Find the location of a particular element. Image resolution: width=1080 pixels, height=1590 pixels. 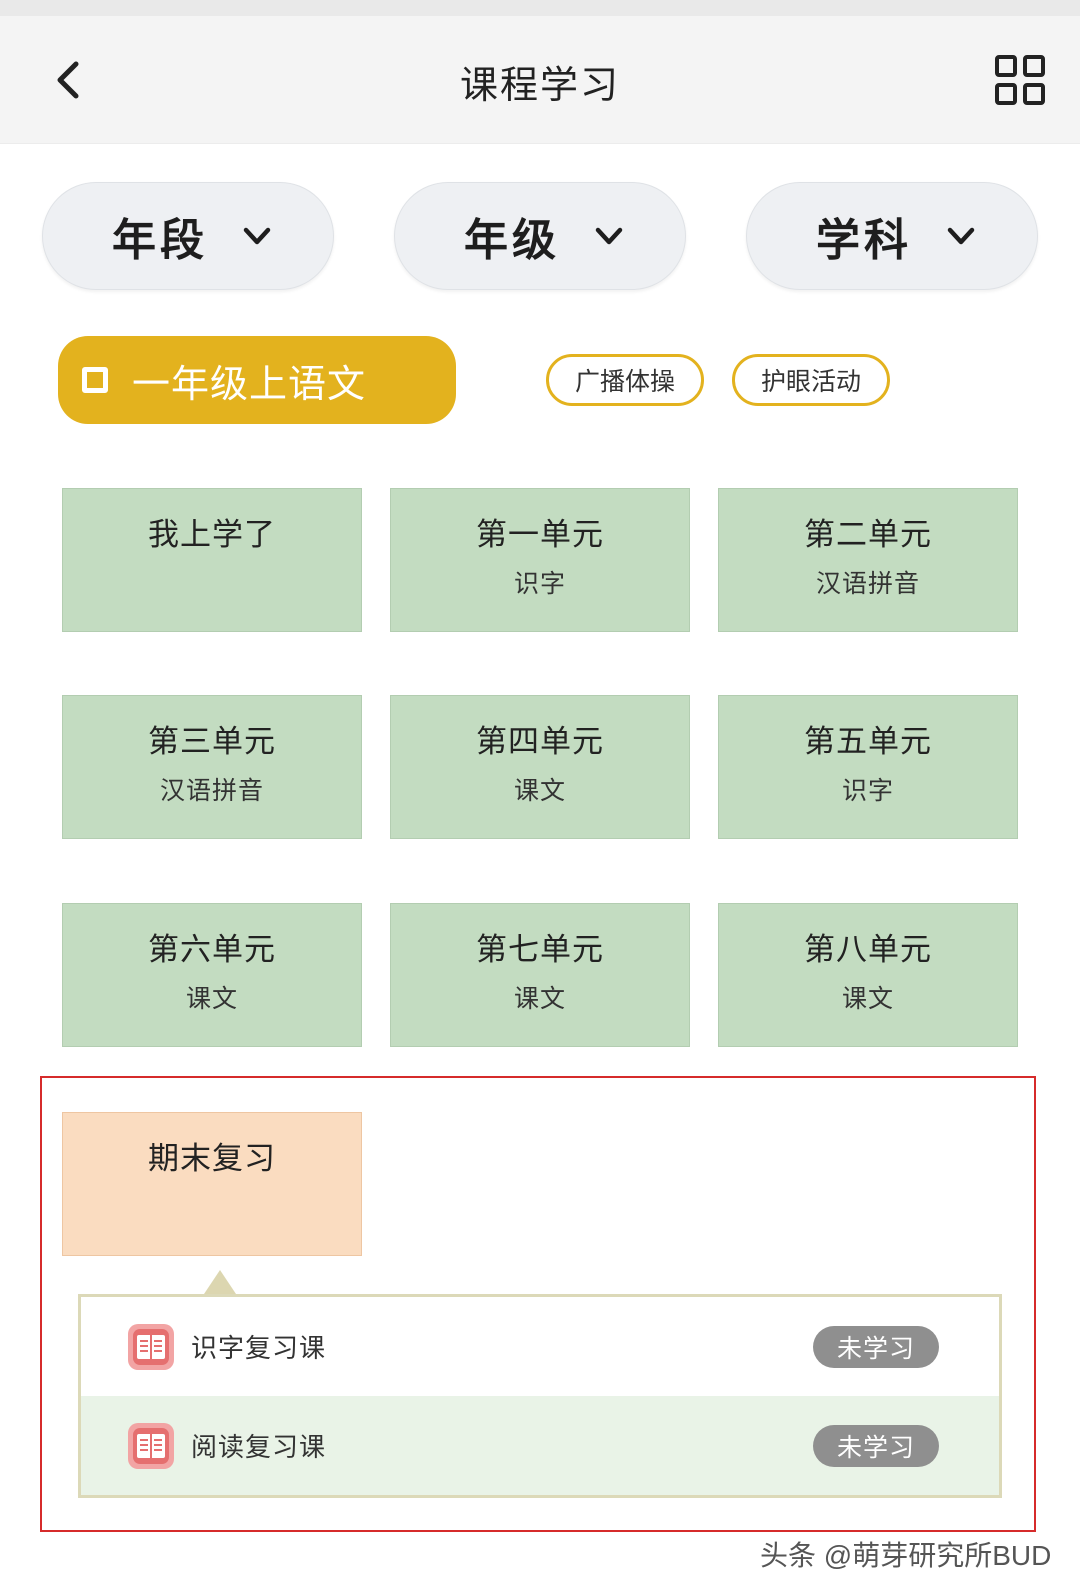

unit-card: 第六单元 课文 is located at coordinates (212, 975).